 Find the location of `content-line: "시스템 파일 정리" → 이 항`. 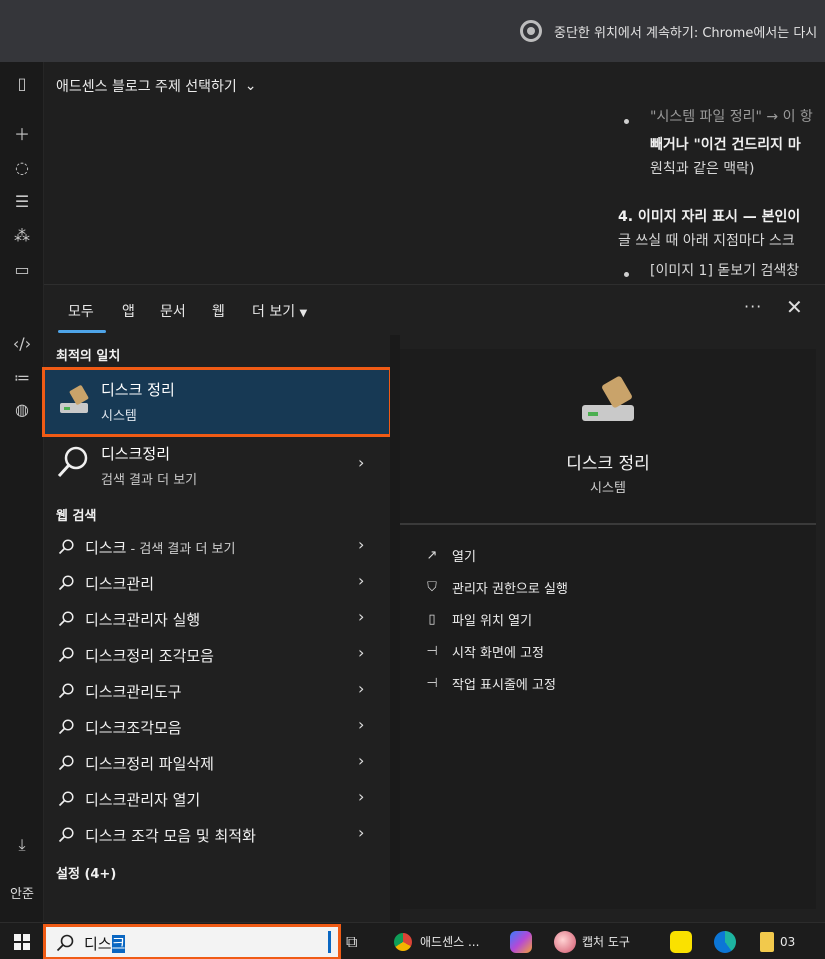

content-line: "시스템 파일 정리" → 이 항 is located at coordinates (731, 117).